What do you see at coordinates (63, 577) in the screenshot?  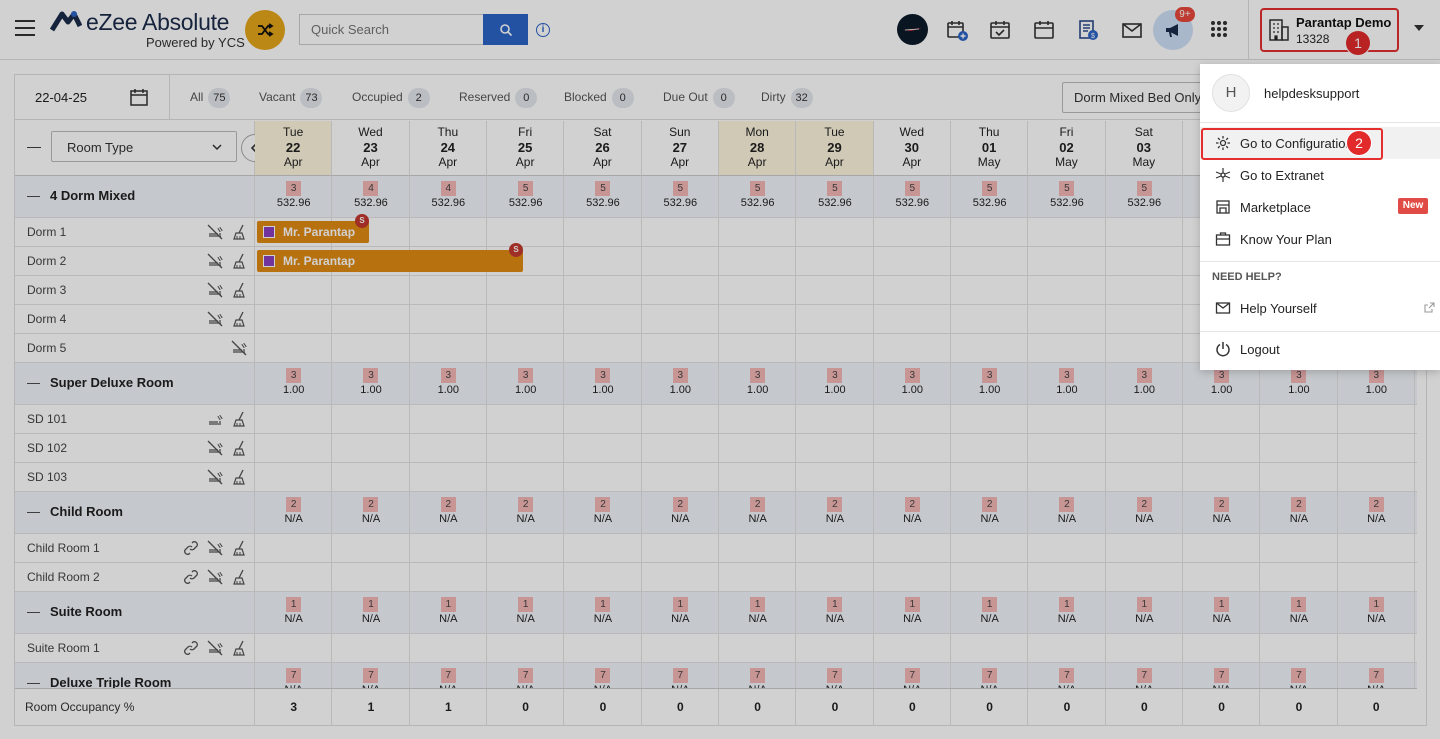 I see `room-name: Child Room 2` at bounding box center [63, 577].